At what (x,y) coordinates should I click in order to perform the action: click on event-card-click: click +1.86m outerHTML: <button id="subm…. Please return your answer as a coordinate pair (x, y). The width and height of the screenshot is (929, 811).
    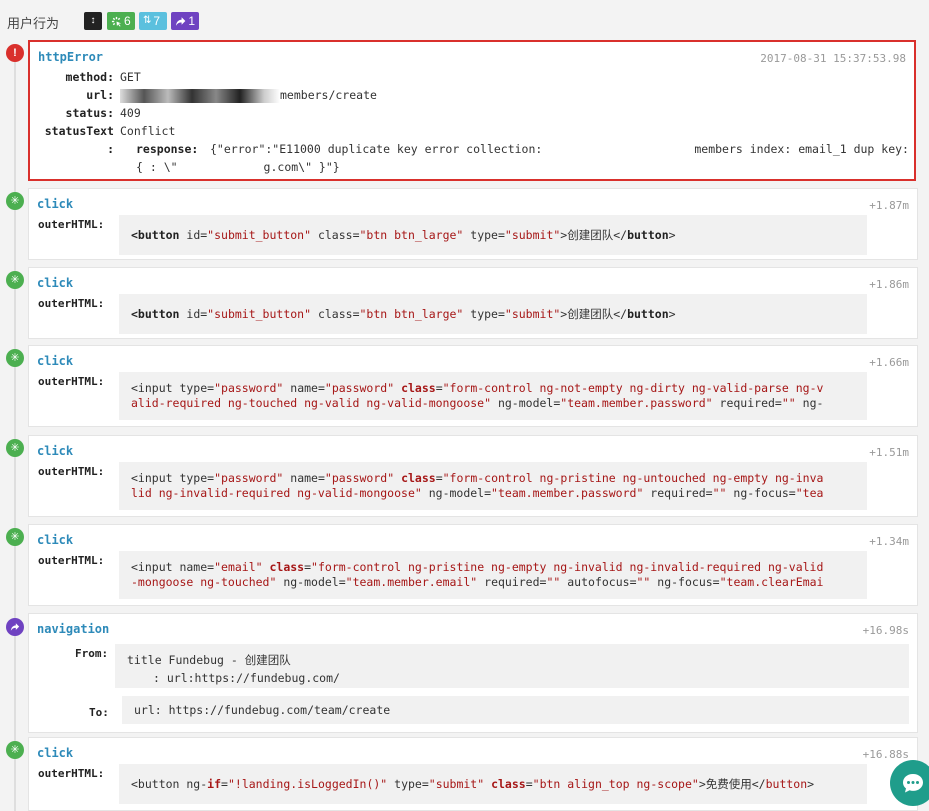
    Looking at the image, I should click on (473, 303).